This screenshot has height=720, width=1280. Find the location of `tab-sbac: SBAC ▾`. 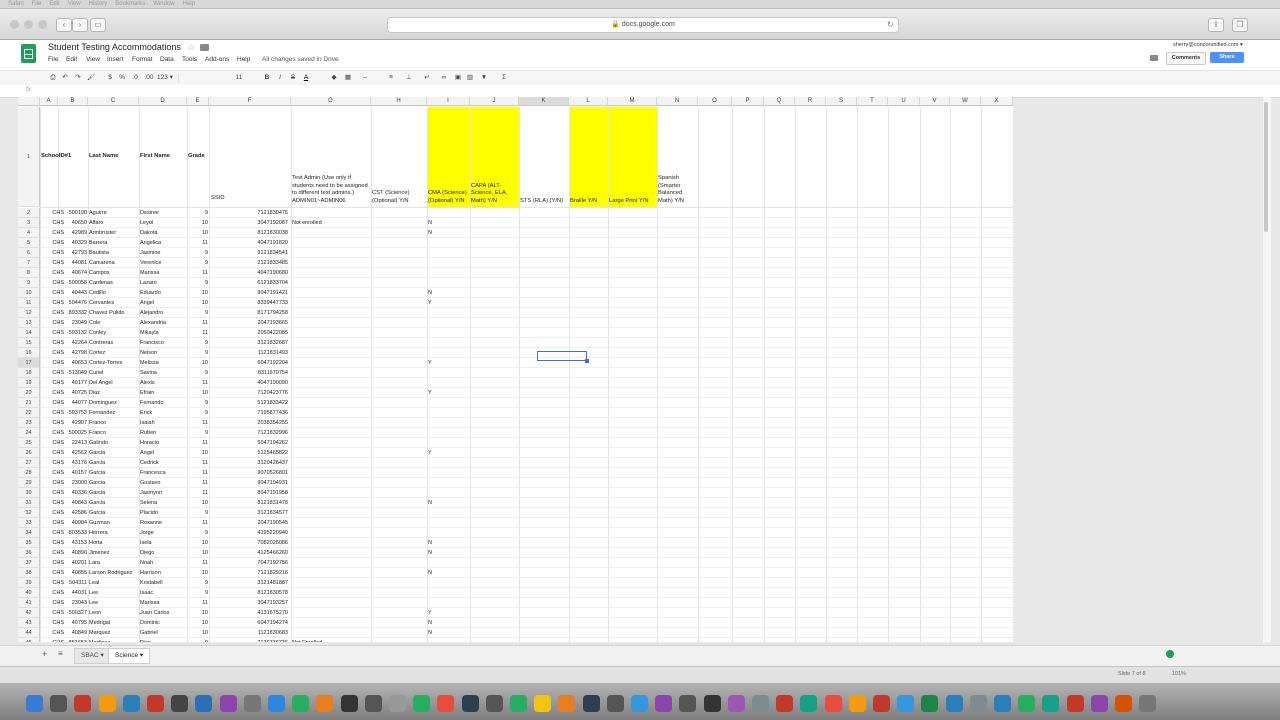

tab-sbac: SBAC ▾ is located at coordinates (92, 656).